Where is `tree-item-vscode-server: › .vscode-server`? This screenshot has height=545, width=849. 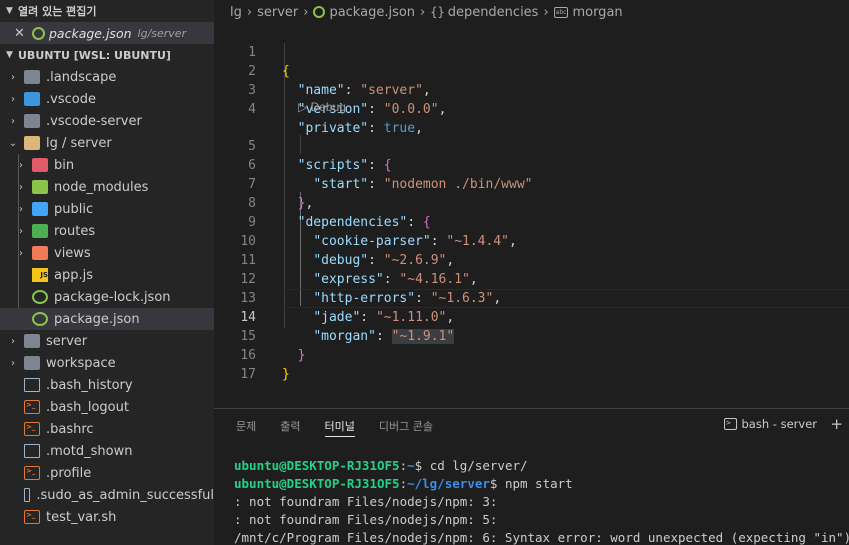 tree-item-vscode-server: › .vscode-server is located at coordinates (107, 121).